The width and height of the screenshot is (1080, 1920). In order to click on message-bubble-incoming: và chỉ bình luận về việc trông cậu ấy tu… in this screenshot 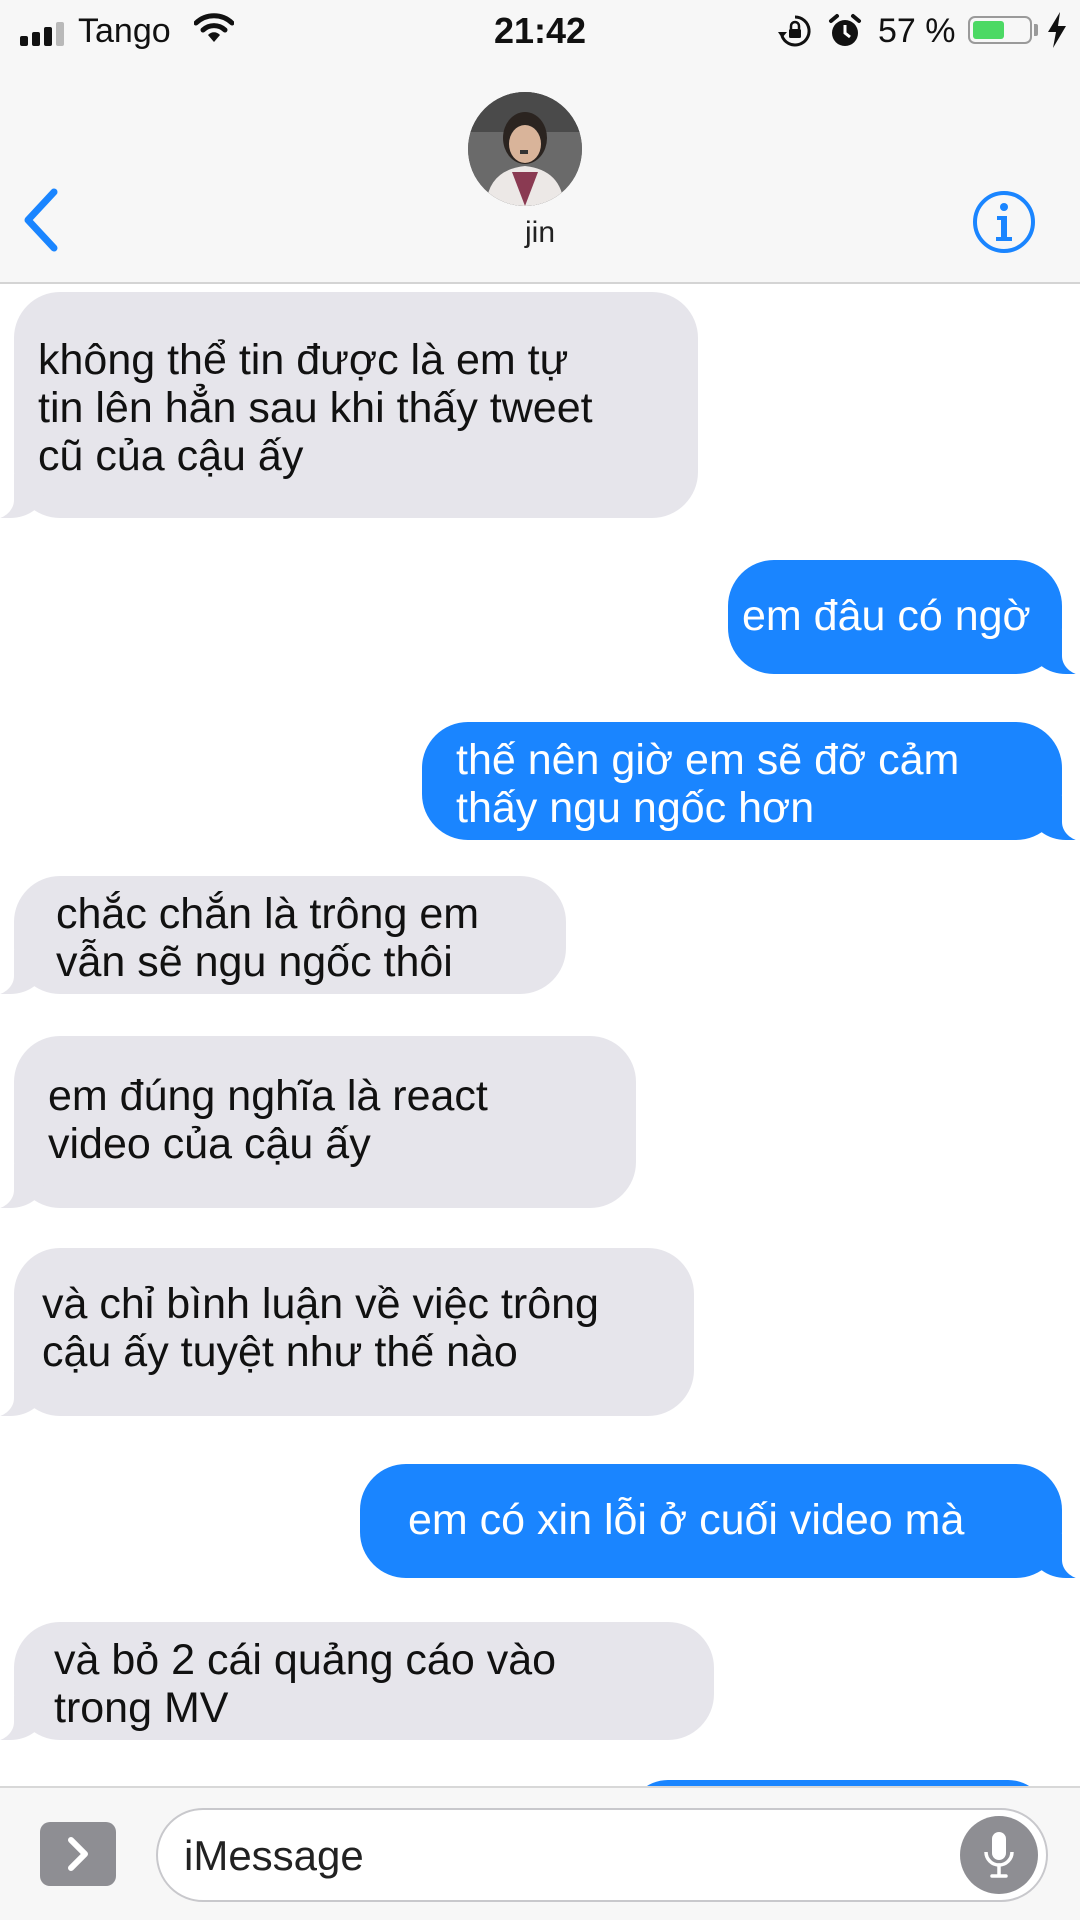, I will do `click(347, 1333)`.